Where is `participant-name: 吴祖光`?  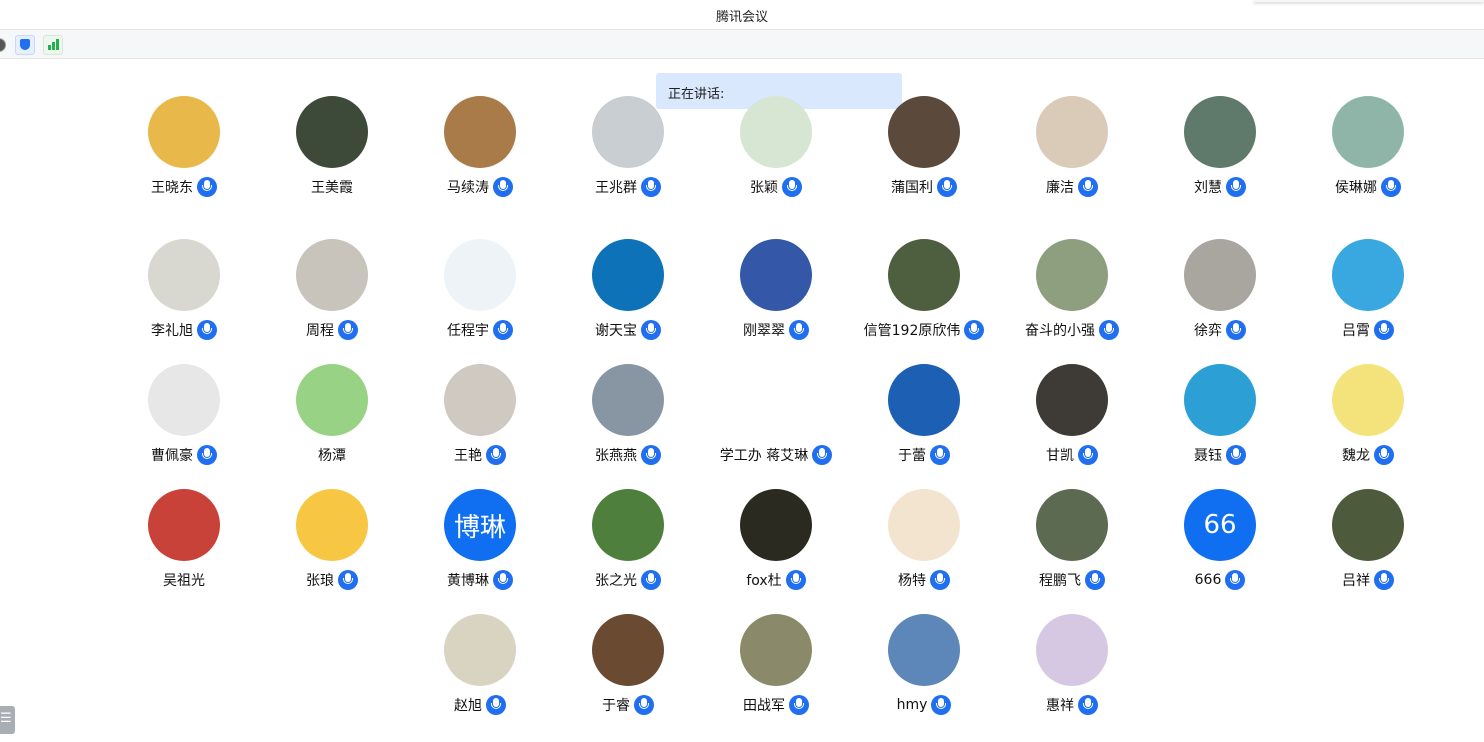 participant-name: 吴祖光 is located at coordinates (184, 581).